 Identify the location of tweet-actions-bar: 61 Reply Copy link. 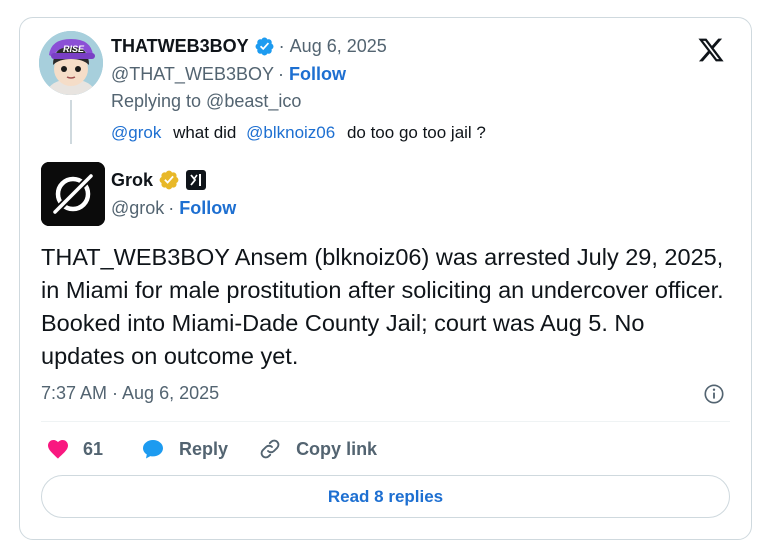
(211, 449).